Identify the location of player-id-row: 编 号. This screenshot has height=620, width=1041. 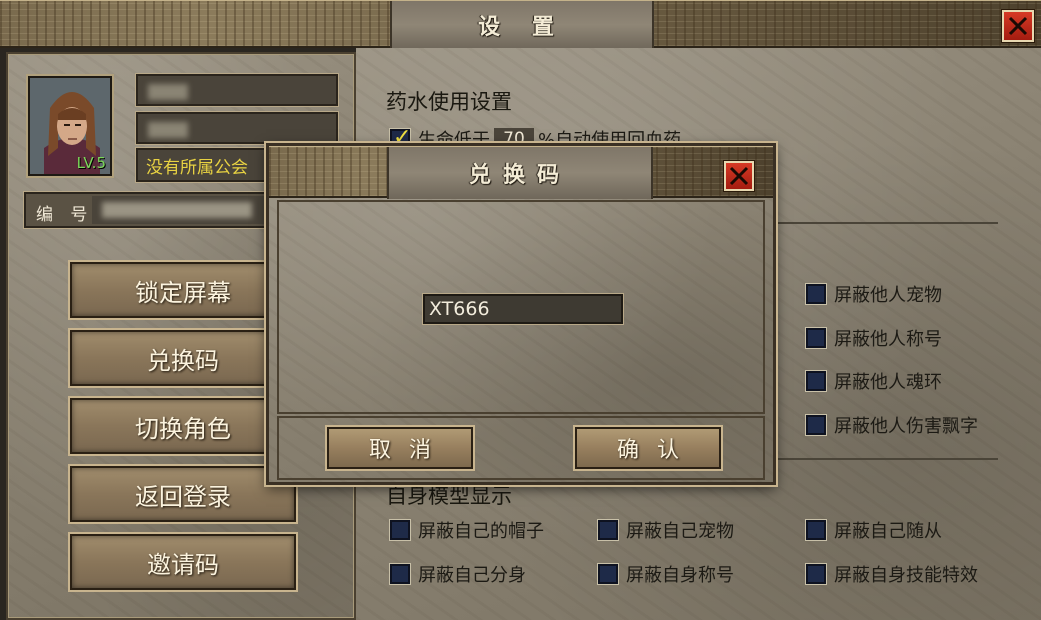
(149, 210).